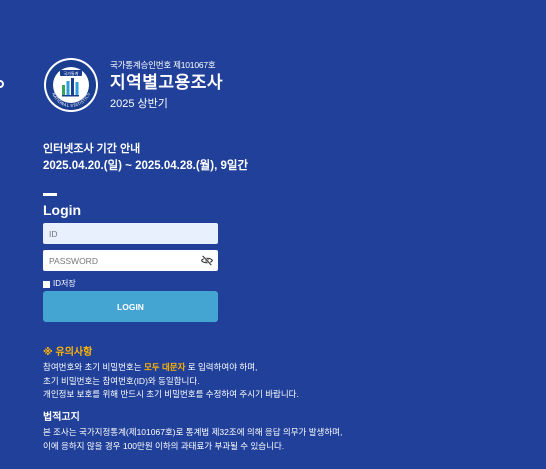 Image resolution: width=546 pixels, height=469 pixels. Describe the element at coordinates (2, 84) in the screenshot. I see `edge-indicator` at that location.